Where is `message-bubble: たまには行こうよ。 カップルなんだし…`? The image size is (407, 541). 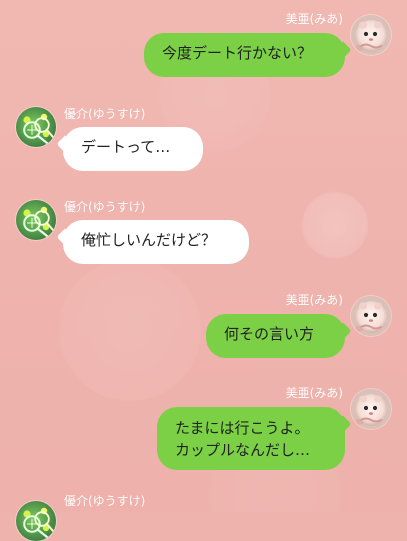
message-bubble: たまには行こうよ。 カップルなんだし… is located at coordinates (251, 438).